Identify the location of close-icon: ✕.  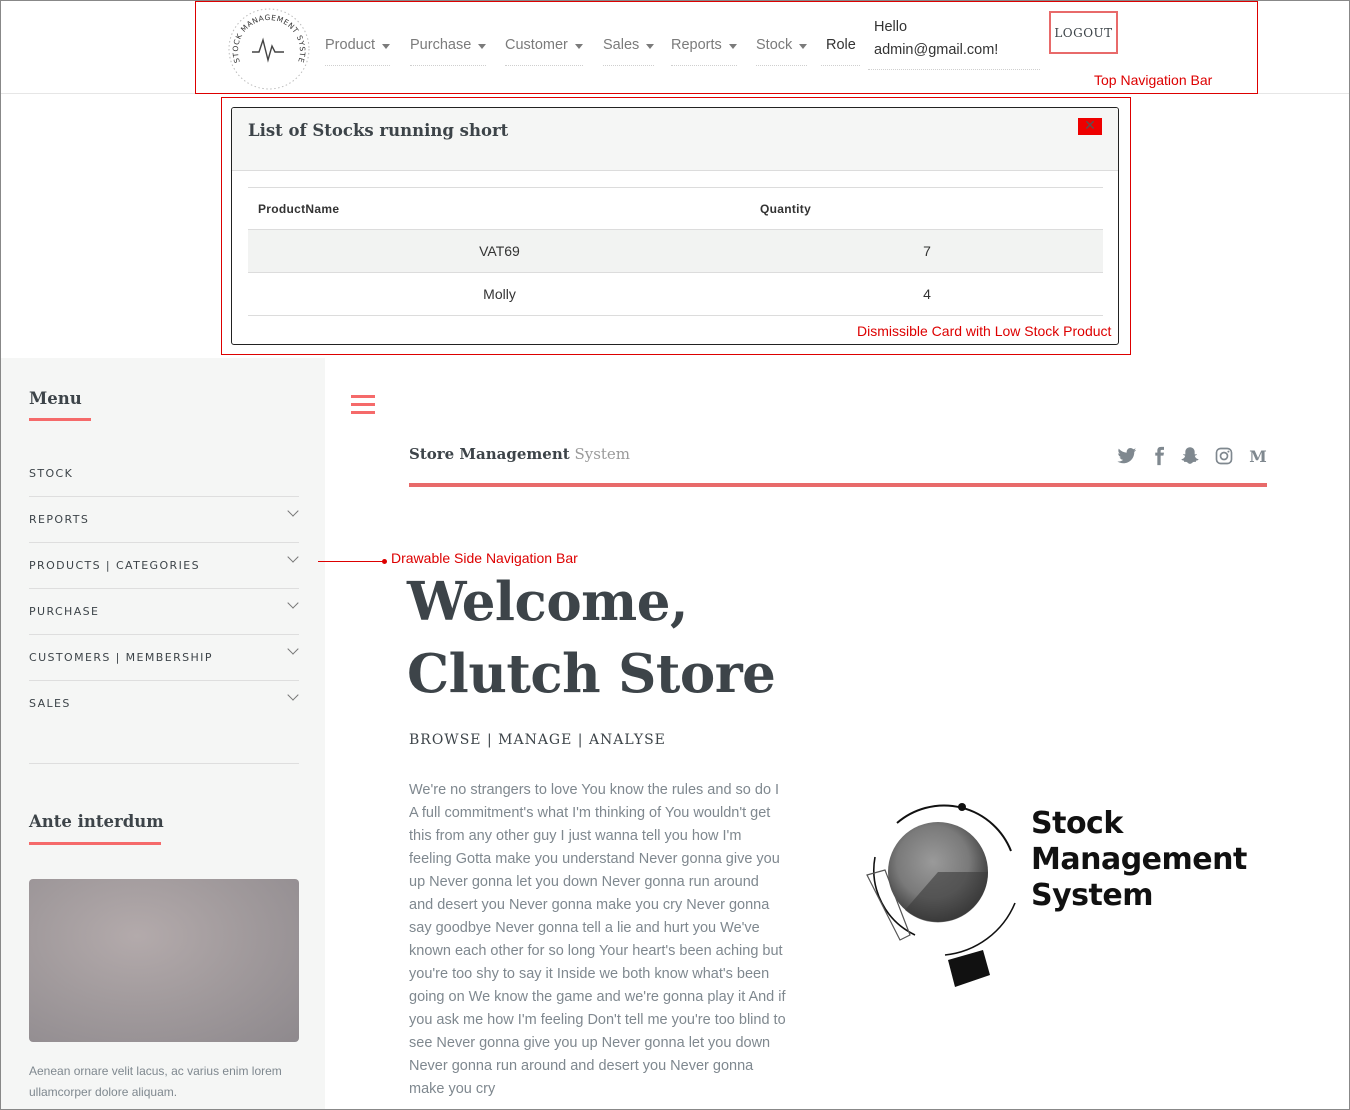
(1090, 126).